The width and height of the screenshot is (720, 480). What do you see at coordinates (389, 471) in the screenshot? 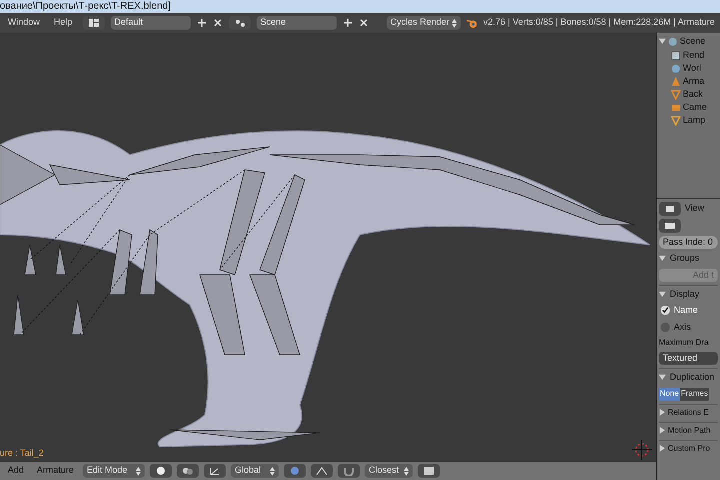
I see `snap-target-dropdown: Closest` at bounding box center [389, 471].